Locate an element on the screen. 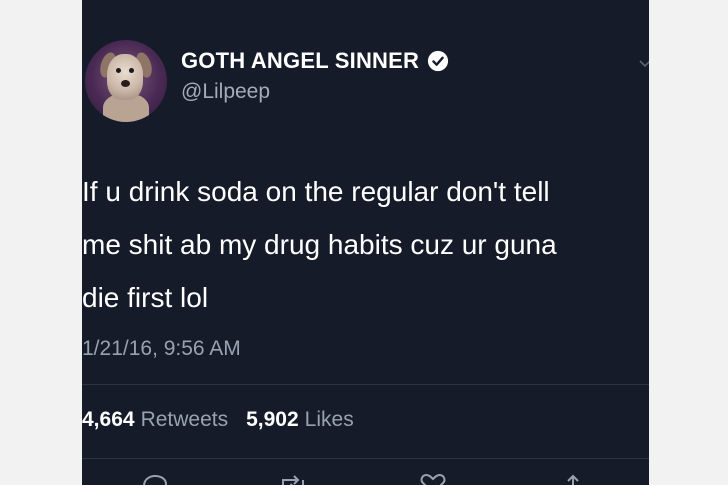 This screenshot has width=728, height=485. user-handle: @Lilpeep is located at coordinates (225, 92).